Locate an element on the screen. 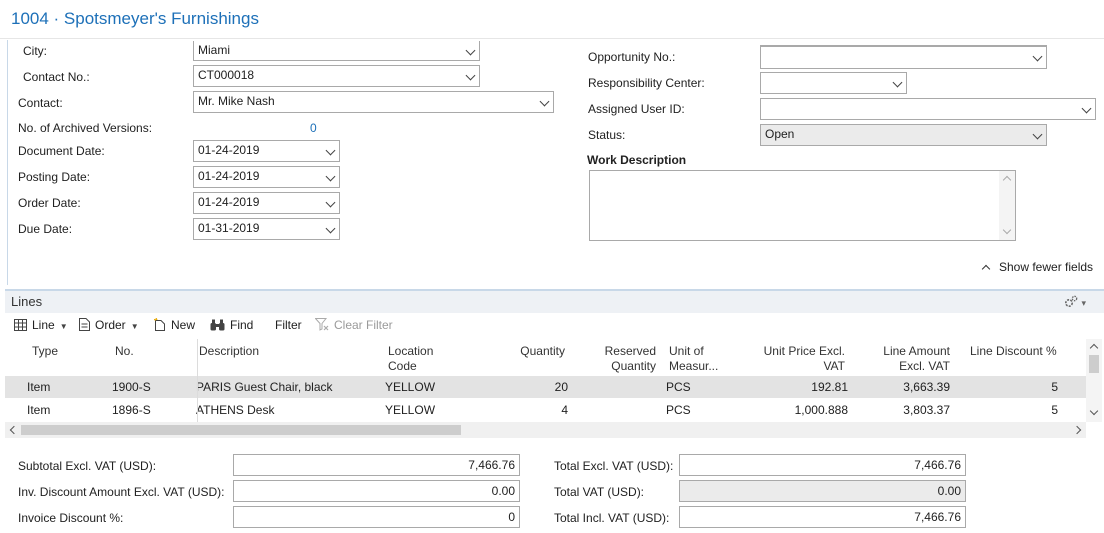 This screenshot has width=1104, height=533. document-date-value: 01-24-2019 is located at coordinates (229, 150).